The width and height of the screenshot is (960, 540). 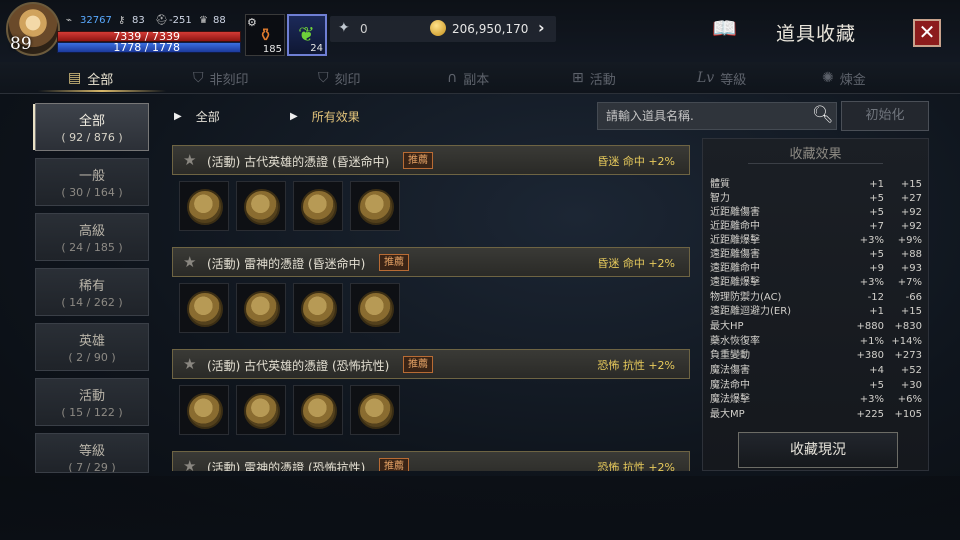 I want to click on effect-row: 智力 +5 +27, so click(x=816, y=199).